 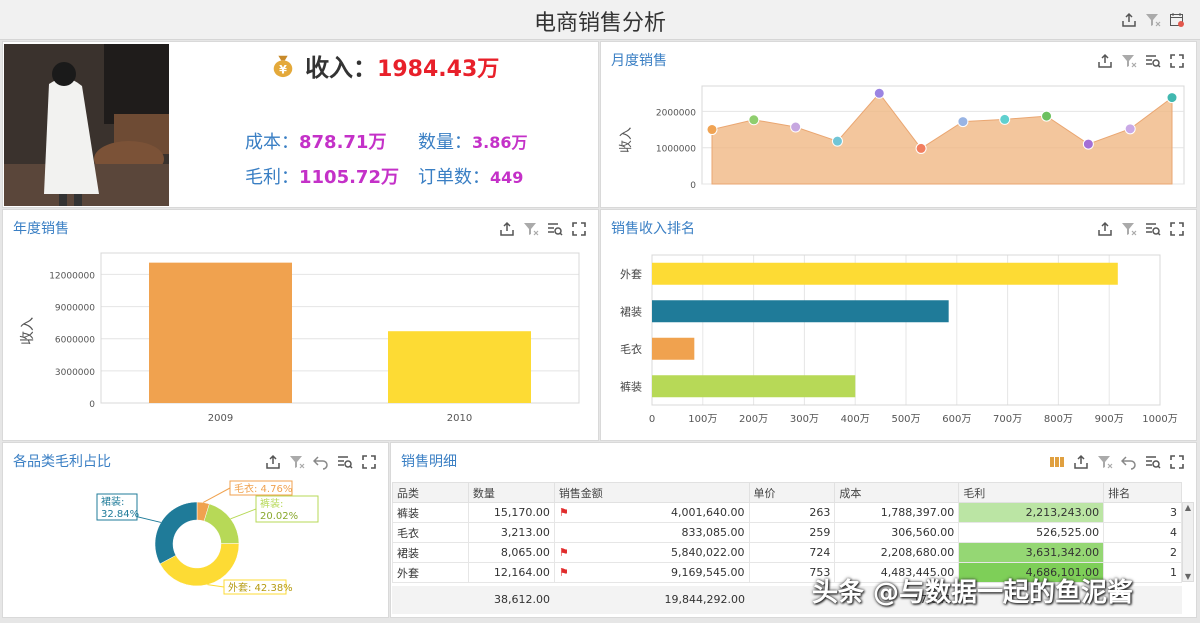 I want to click on columns-icon, so click(x=1057, y=462).